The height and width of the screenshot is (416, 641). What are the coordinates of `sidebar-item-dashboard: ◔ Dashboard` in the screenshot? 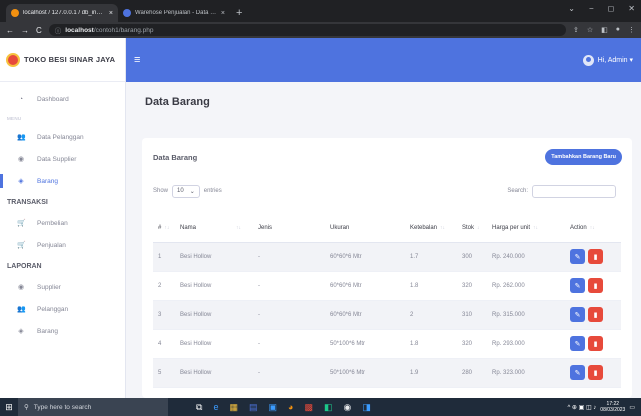 It's located at (62, 99).